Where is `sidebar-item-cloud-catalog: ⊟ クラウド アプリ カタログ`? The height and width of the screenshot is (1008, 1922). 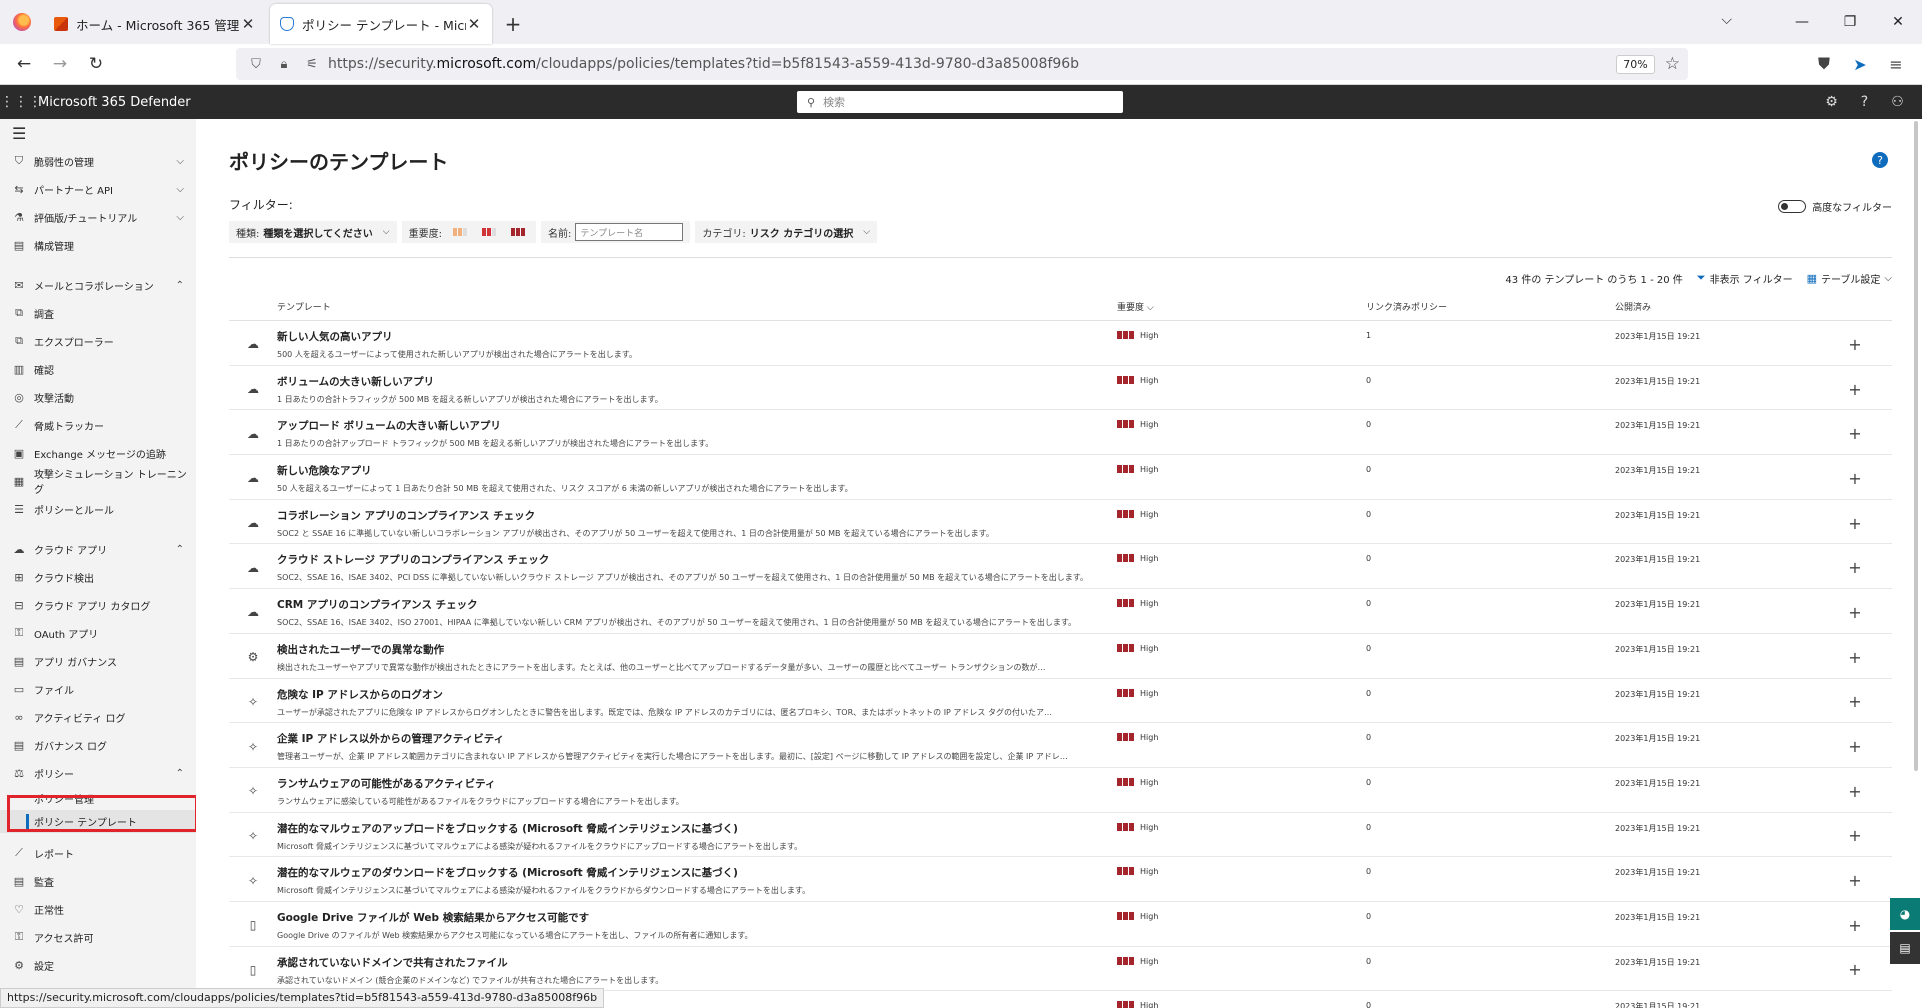
sidebar-item-cloud-catalog: ⊟ クラウド アプリ カタログ is located at coordinates (98, 605).